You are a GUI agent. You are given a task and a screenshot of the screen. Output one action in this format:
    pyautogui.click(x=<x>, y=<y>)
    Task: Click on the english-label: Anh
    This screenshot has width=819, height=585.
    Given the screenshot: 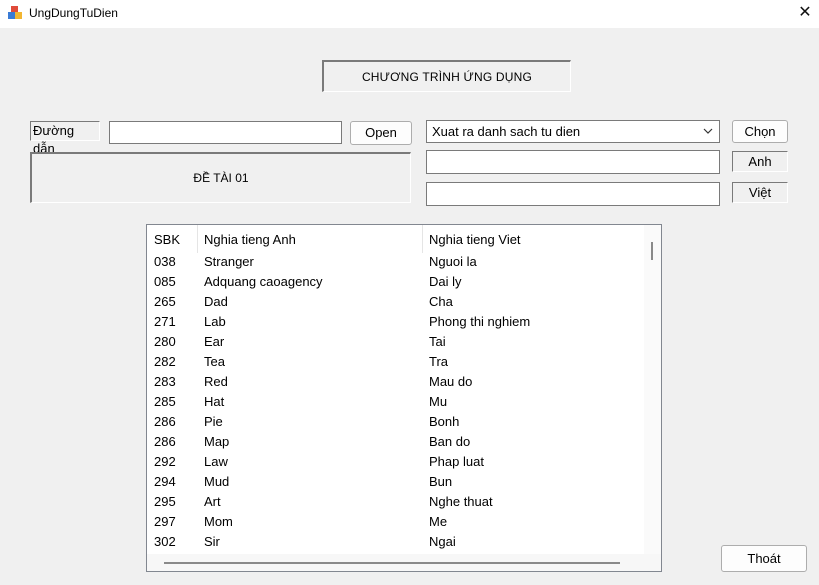 What is the action you would take?
    pyautogui.click(x=760, y=161)
    